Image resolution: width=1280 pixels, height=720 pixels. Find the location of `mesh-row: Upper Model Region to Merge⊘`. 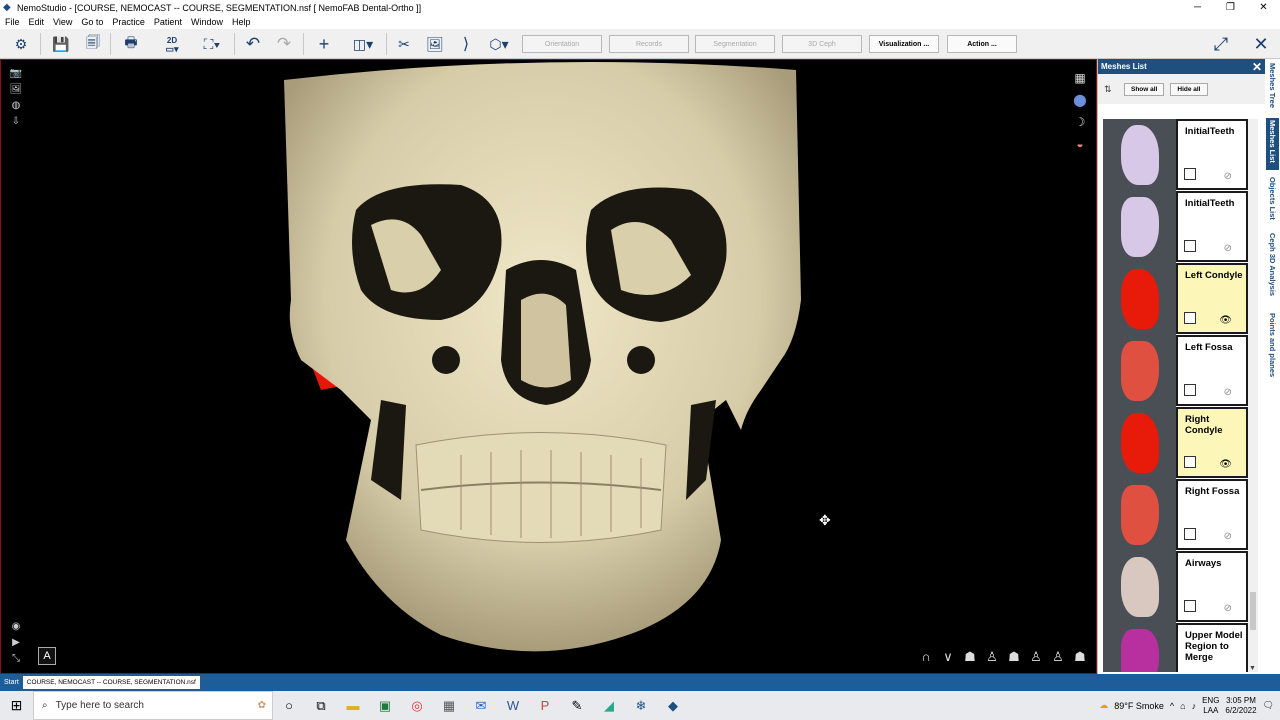

mesh-row: Upper Model Region to Merge⊘ is located at coordinates (1175, 647).